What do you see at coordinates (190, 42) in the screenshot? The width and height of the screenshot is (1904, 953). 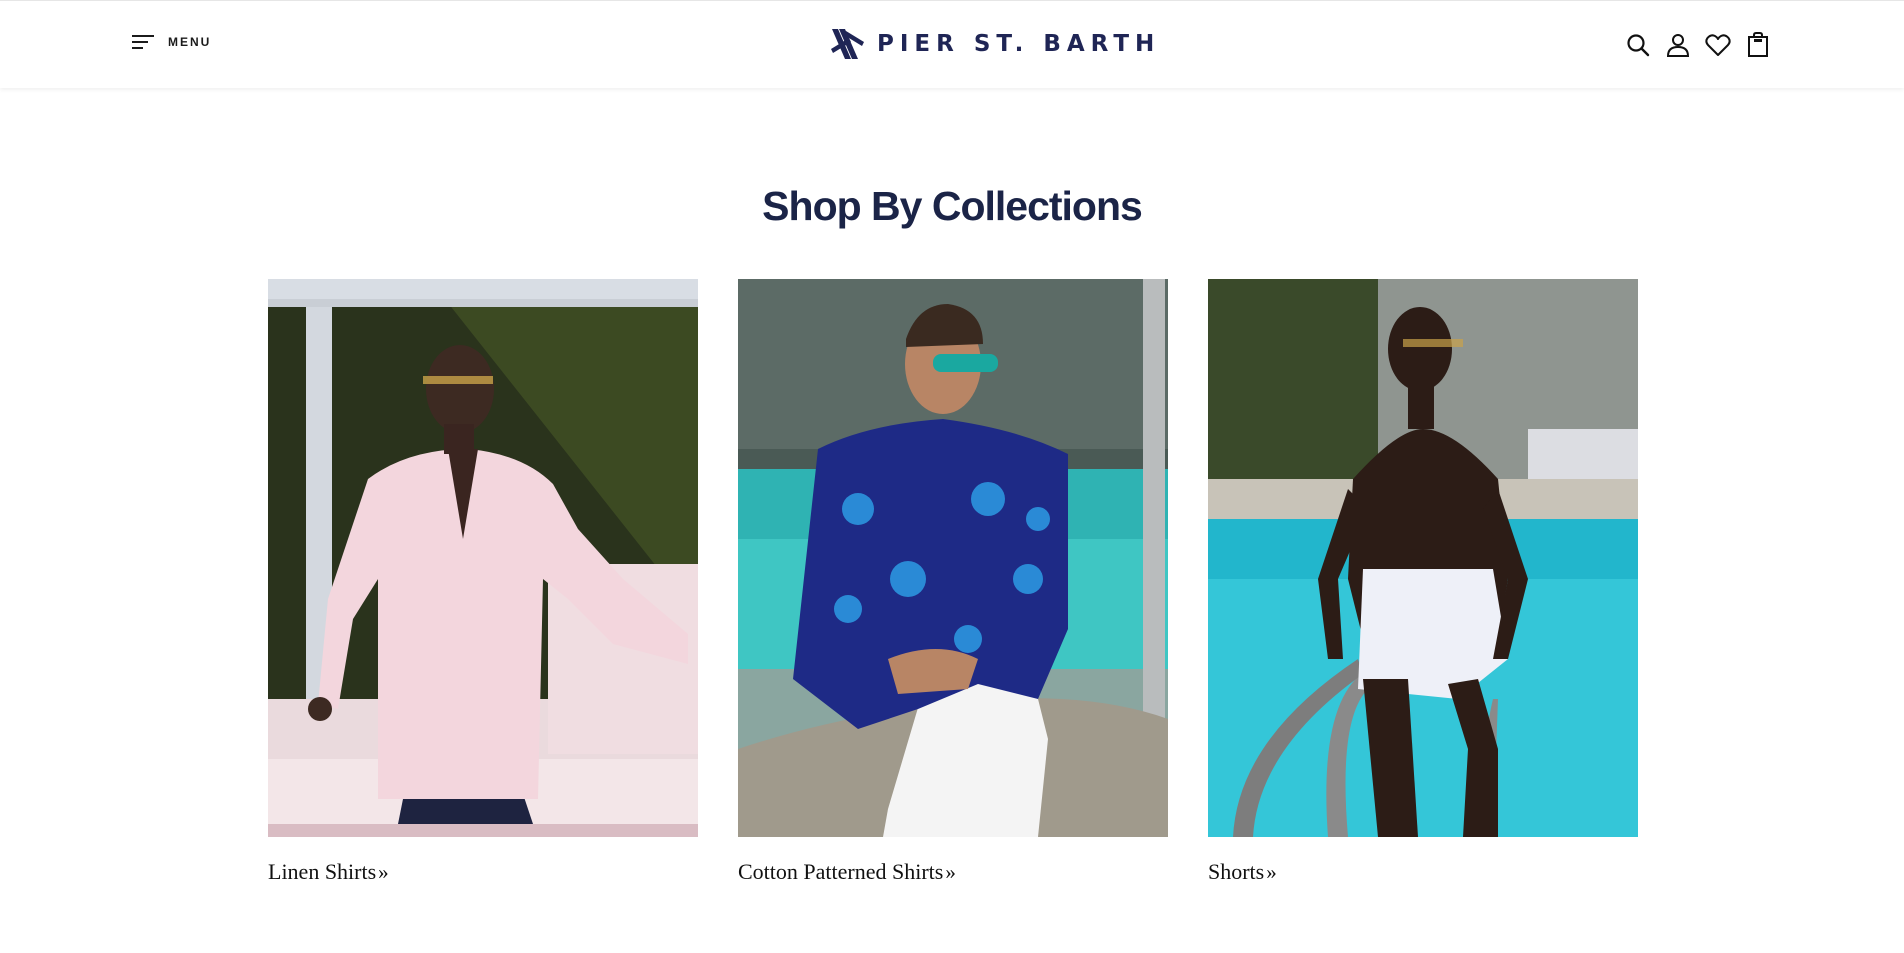 I see `menu-label: MENU` at bounding box center [190, 42].